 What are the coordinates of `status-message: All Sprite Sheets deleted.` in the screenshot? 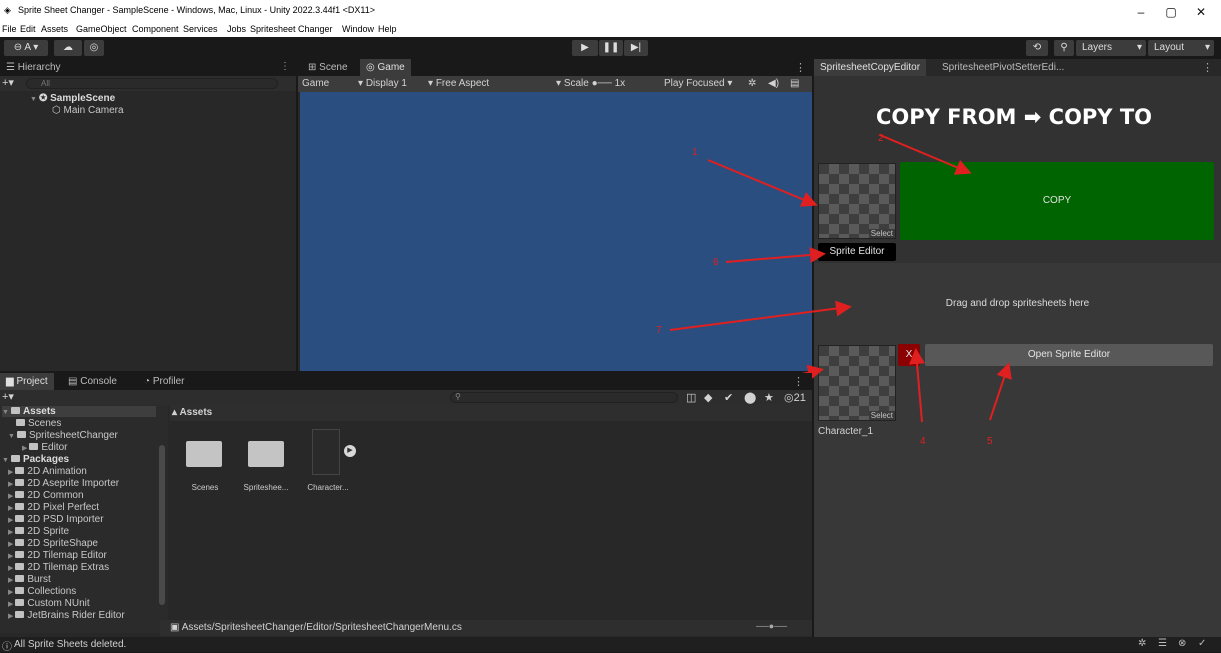 It's located at (70, 644).